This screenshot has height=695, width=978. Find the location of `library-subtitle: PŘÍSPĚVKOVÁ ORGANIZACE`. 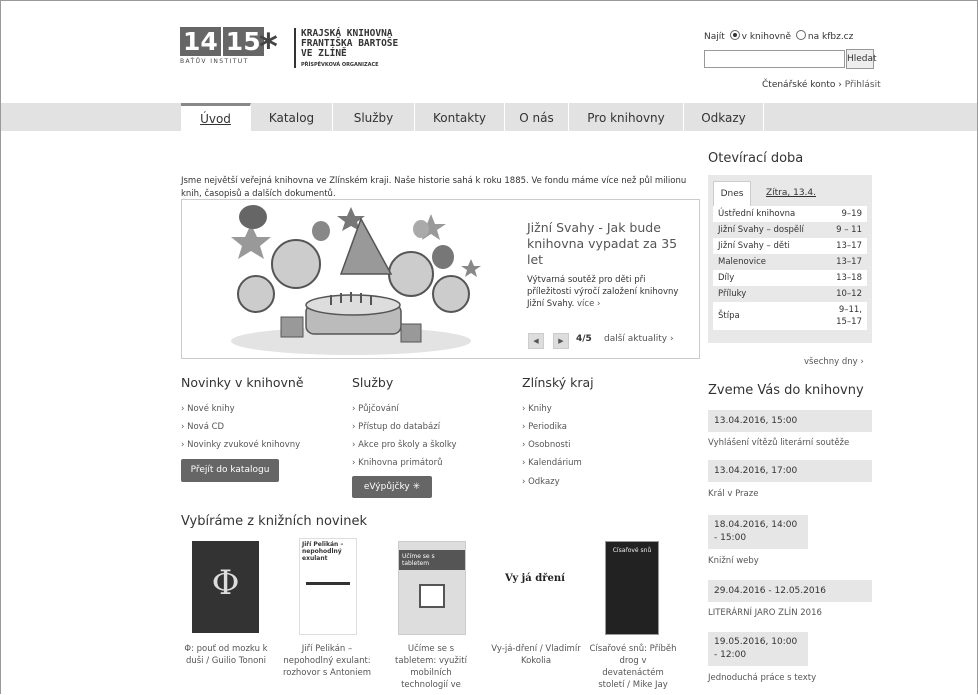

library-subtitle: PŘÍSPĚVKOVÁ ORGANIZACE is located at coordinates (340, 65).